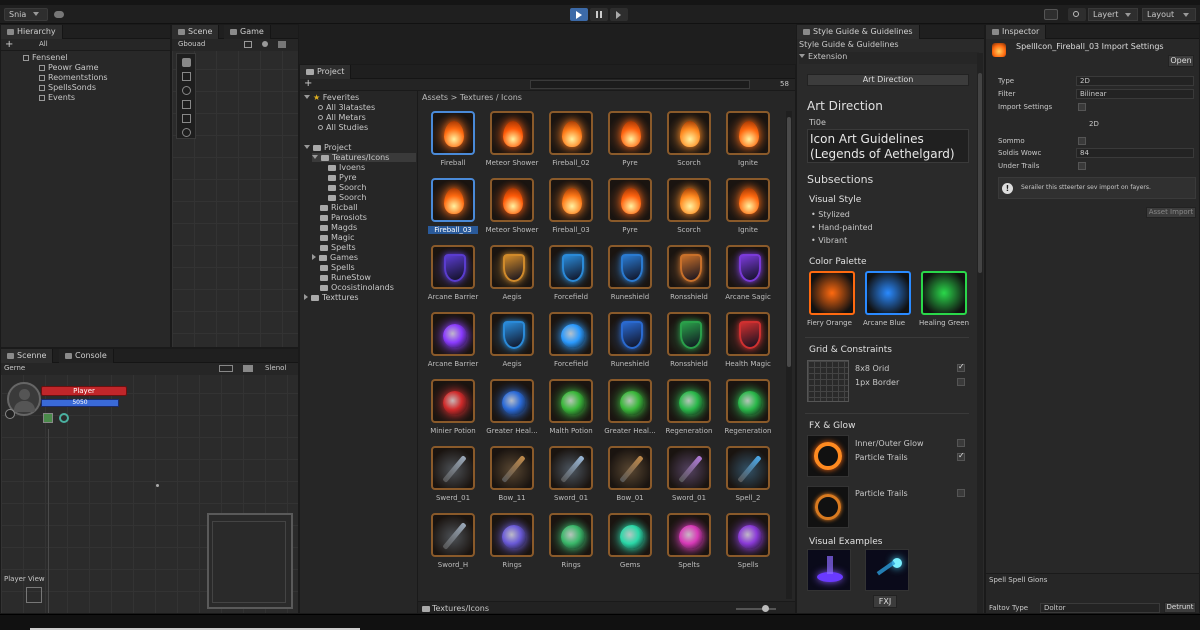 The width and height of the screenshot is (1200, 630). I want to click on asset-icon-shield: Ronsshield, so click(689, 343).